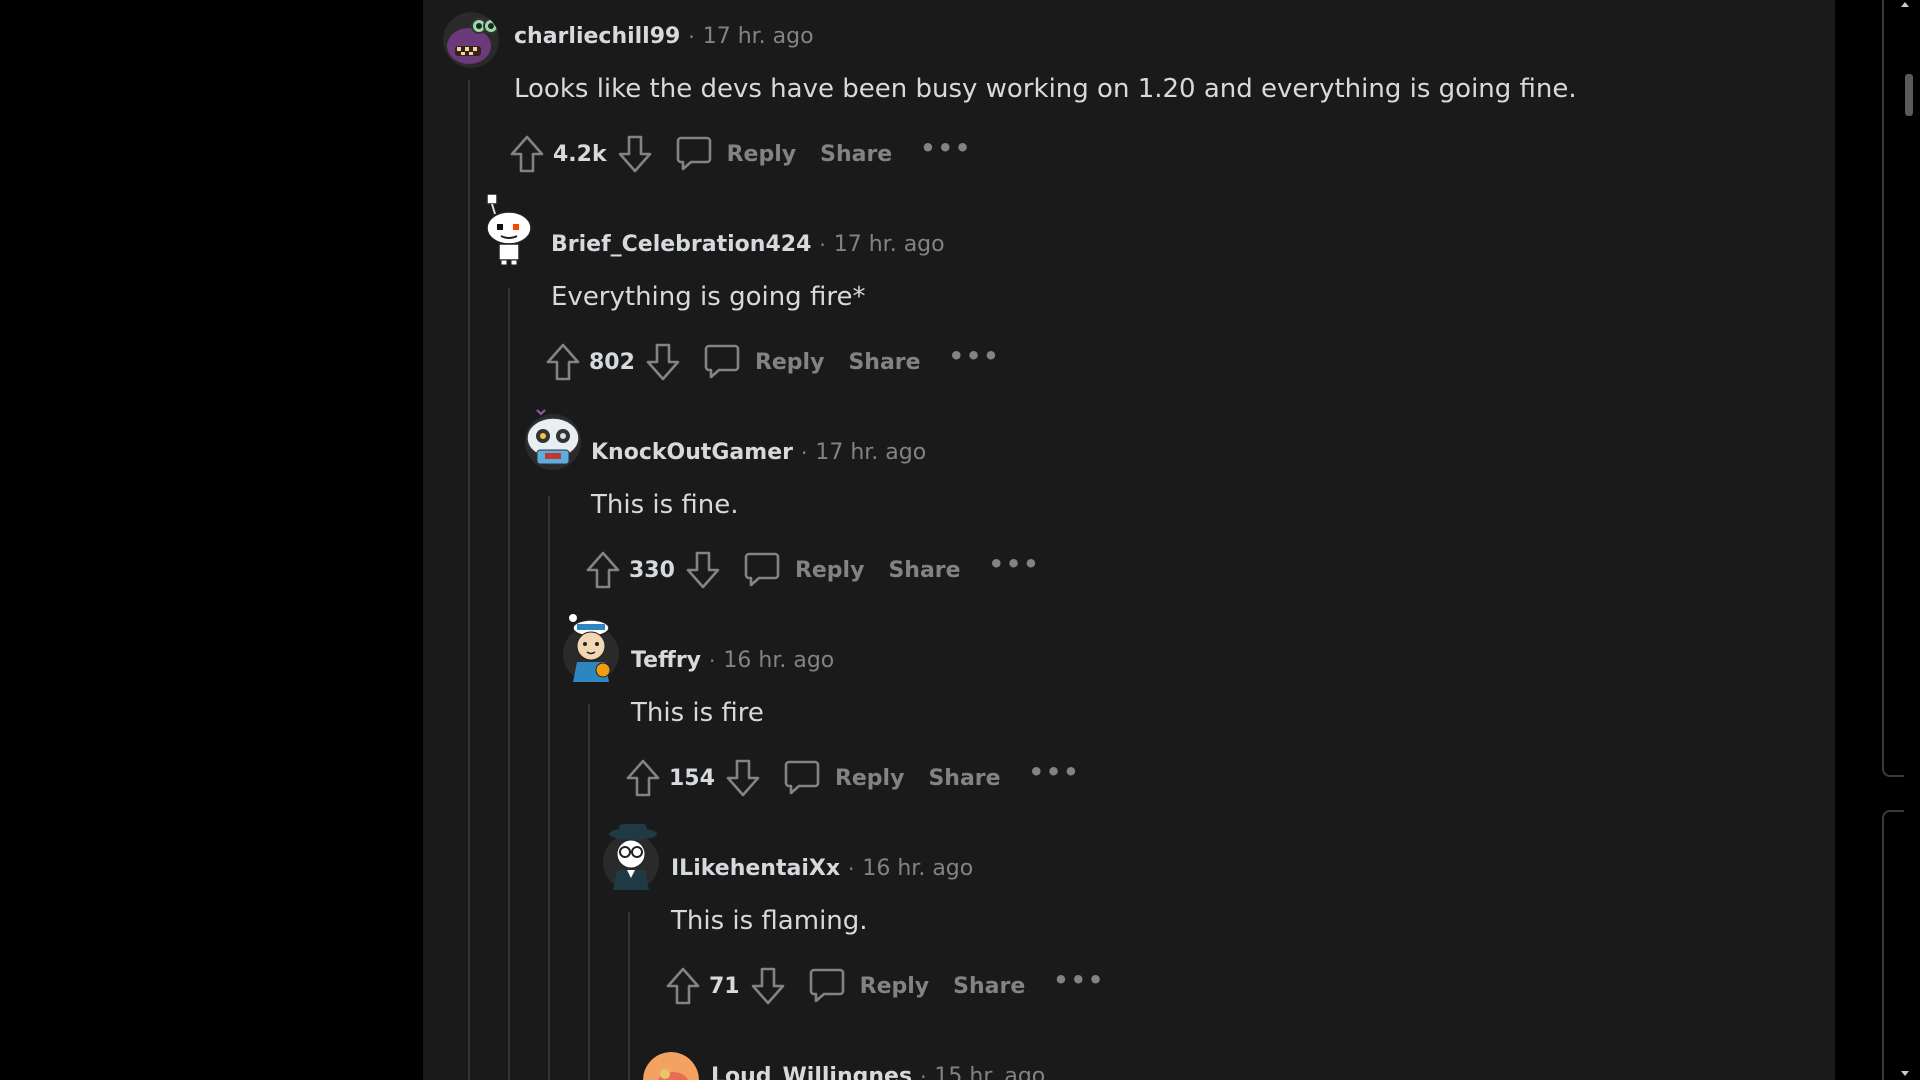  What do you see at coordinates (597, 36) in the screenshot?
I see `author-link: charliechill99` at bounding box center [597, 36].